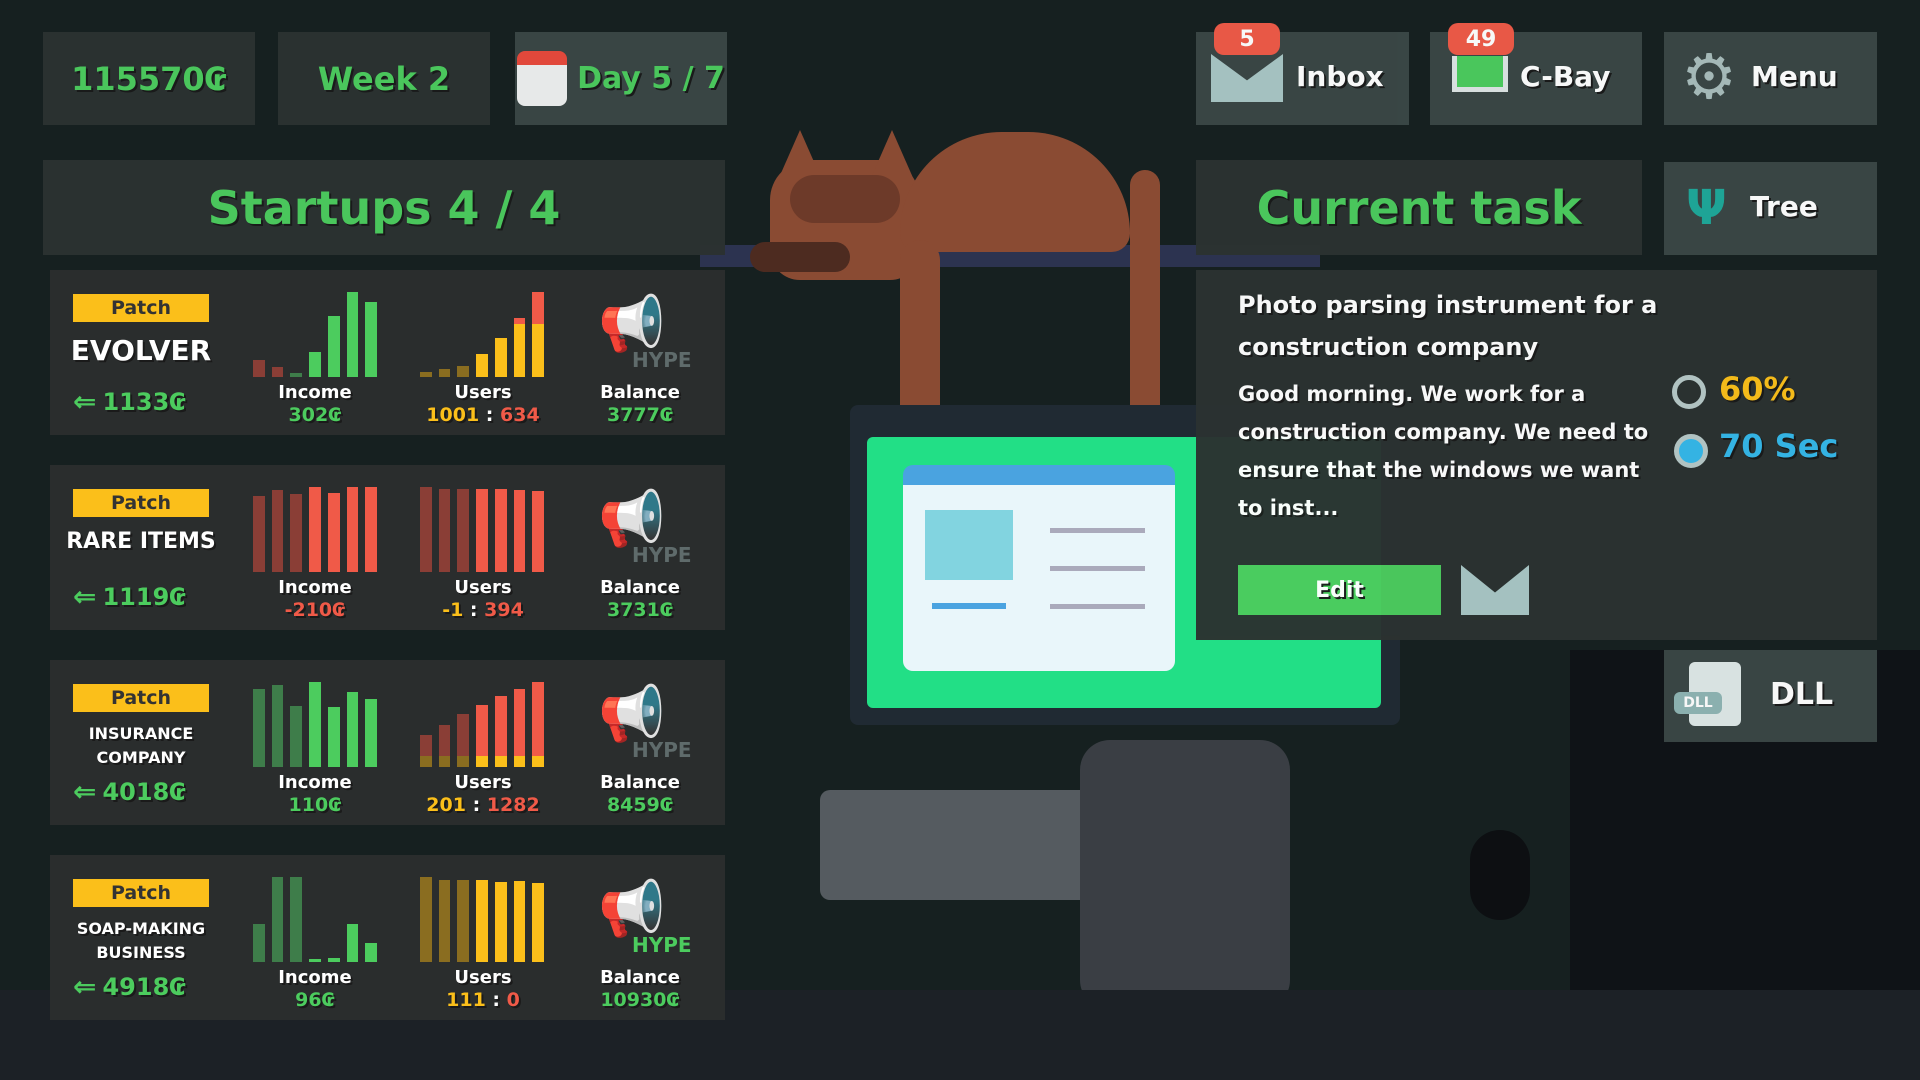  I want to click on current-task-header: Current task, so click(1419, 207).